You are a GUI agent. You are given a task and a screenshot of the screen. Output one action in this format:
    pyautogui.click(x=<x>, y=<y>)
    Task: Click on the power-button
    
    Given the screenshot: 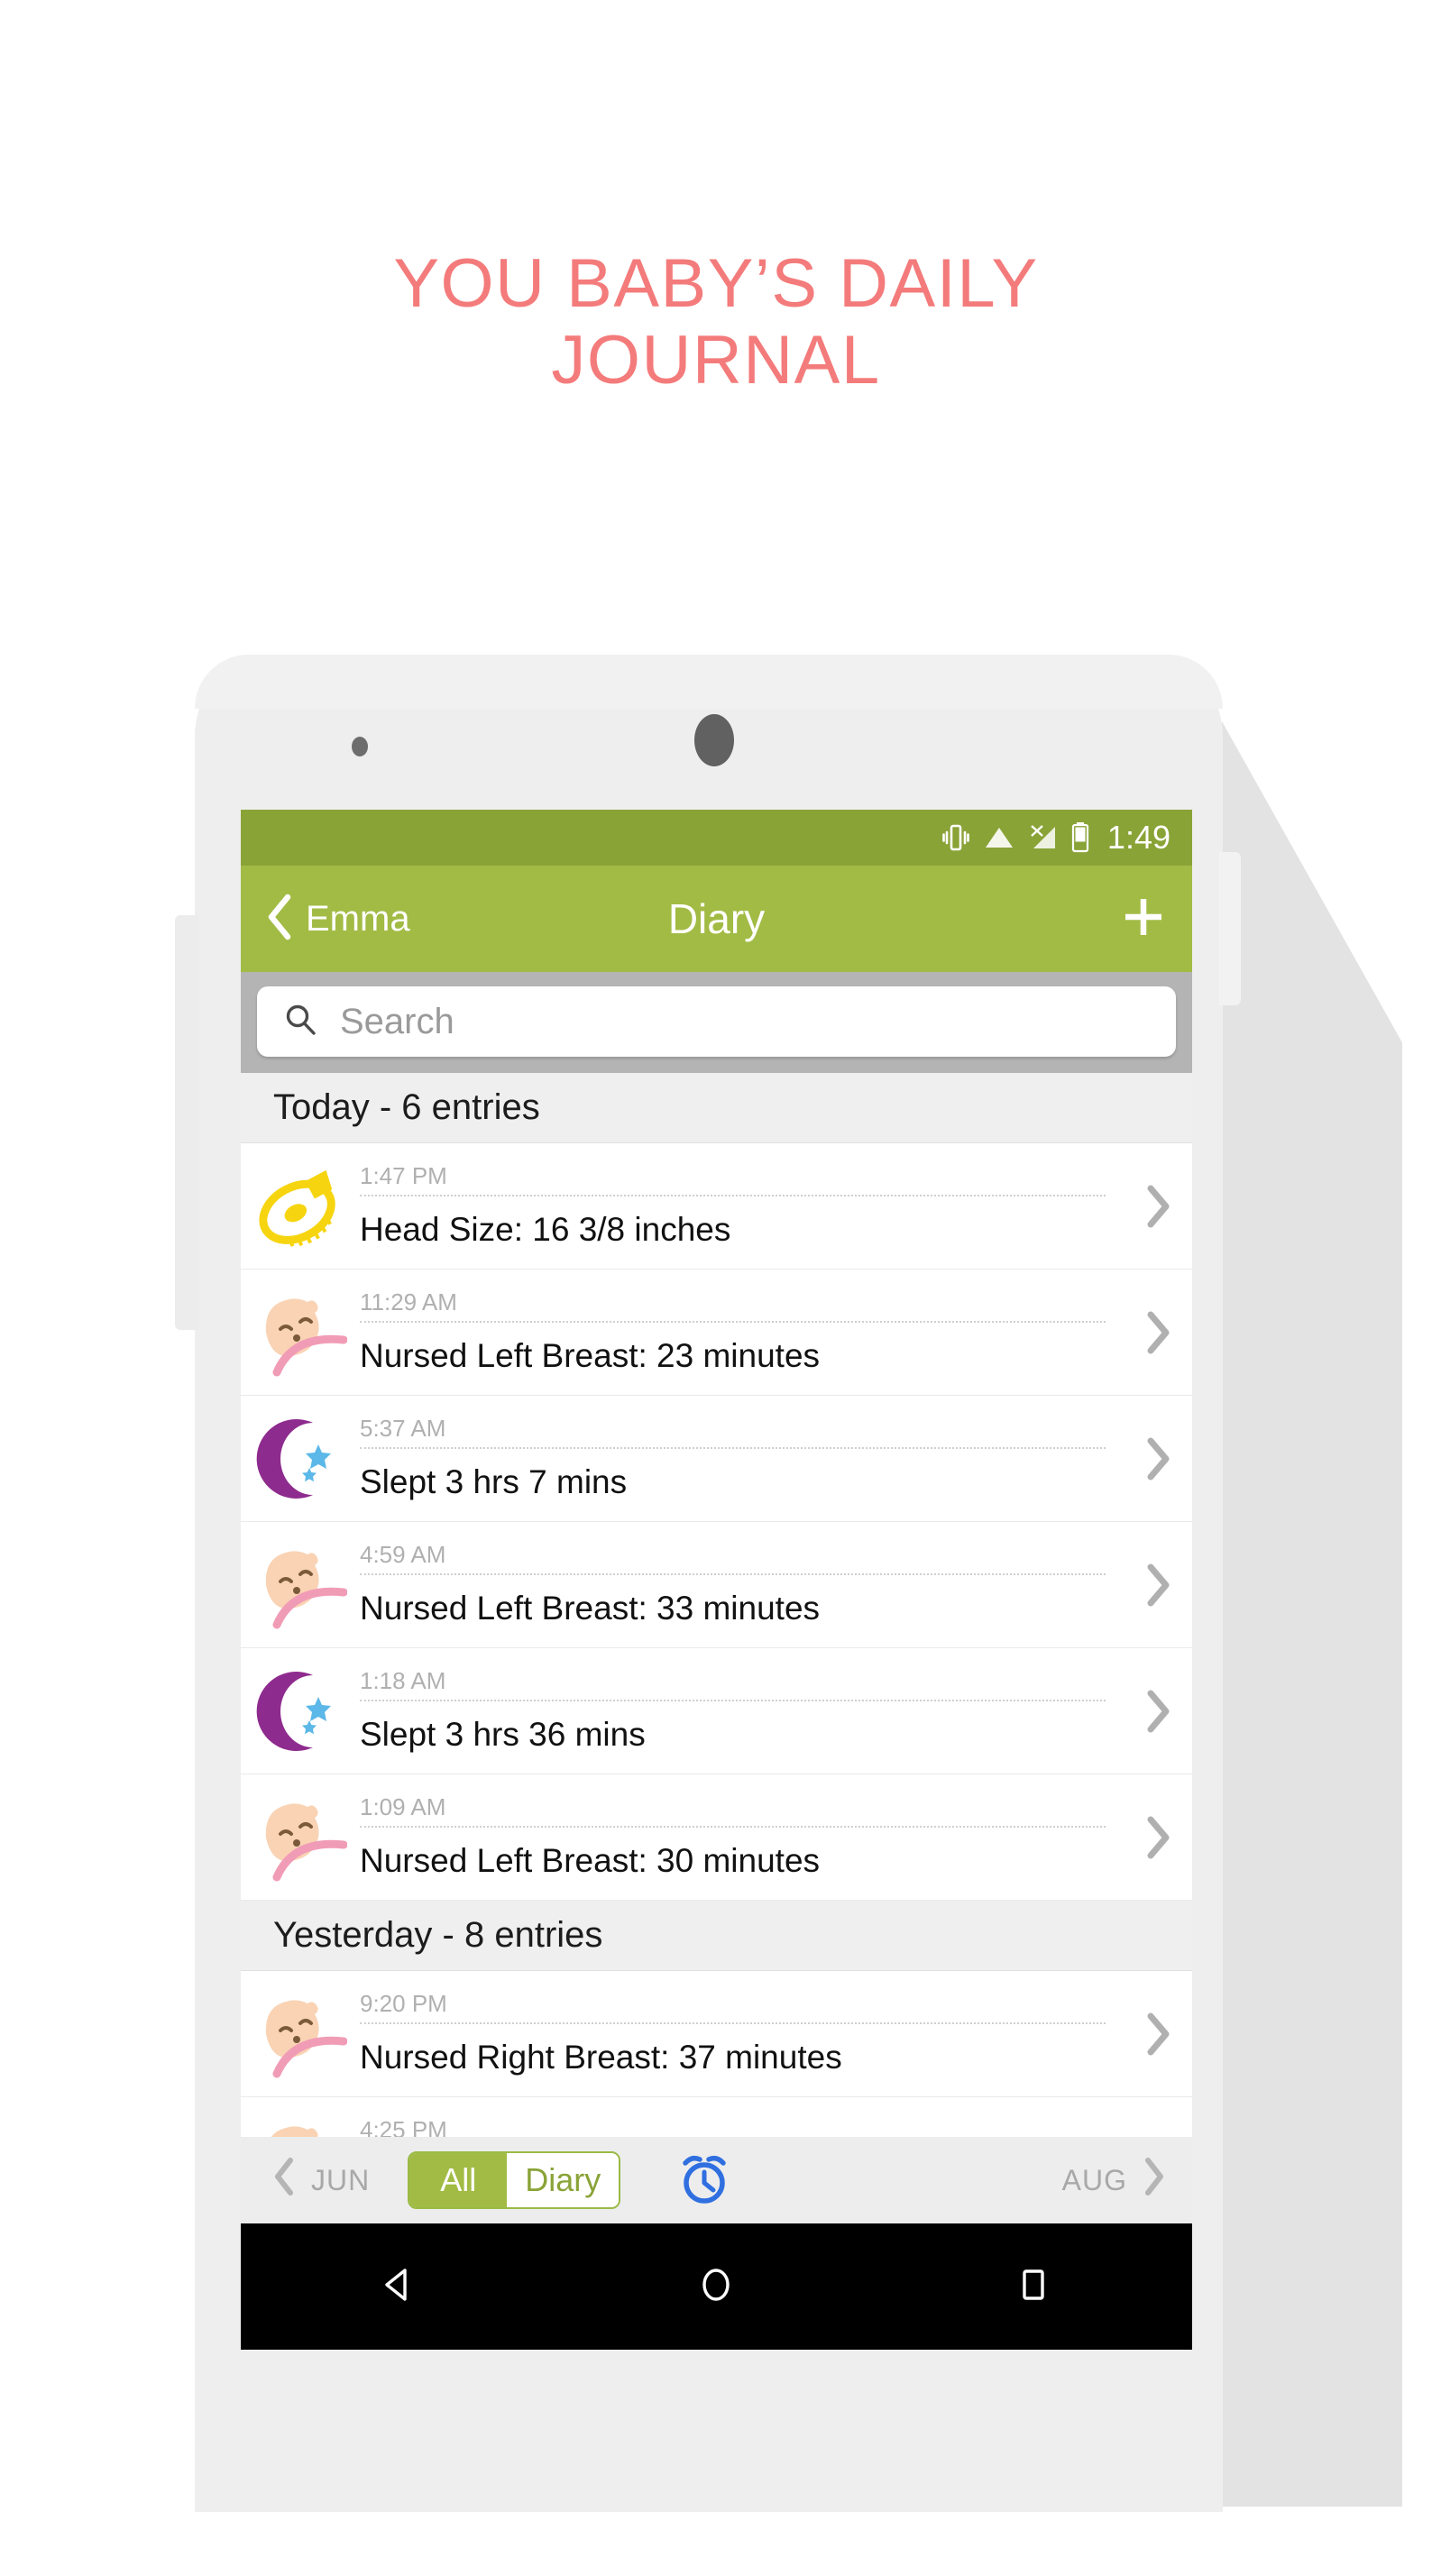 What is the action you would take?
    pyautogui.click(x=1230, y=928)
    